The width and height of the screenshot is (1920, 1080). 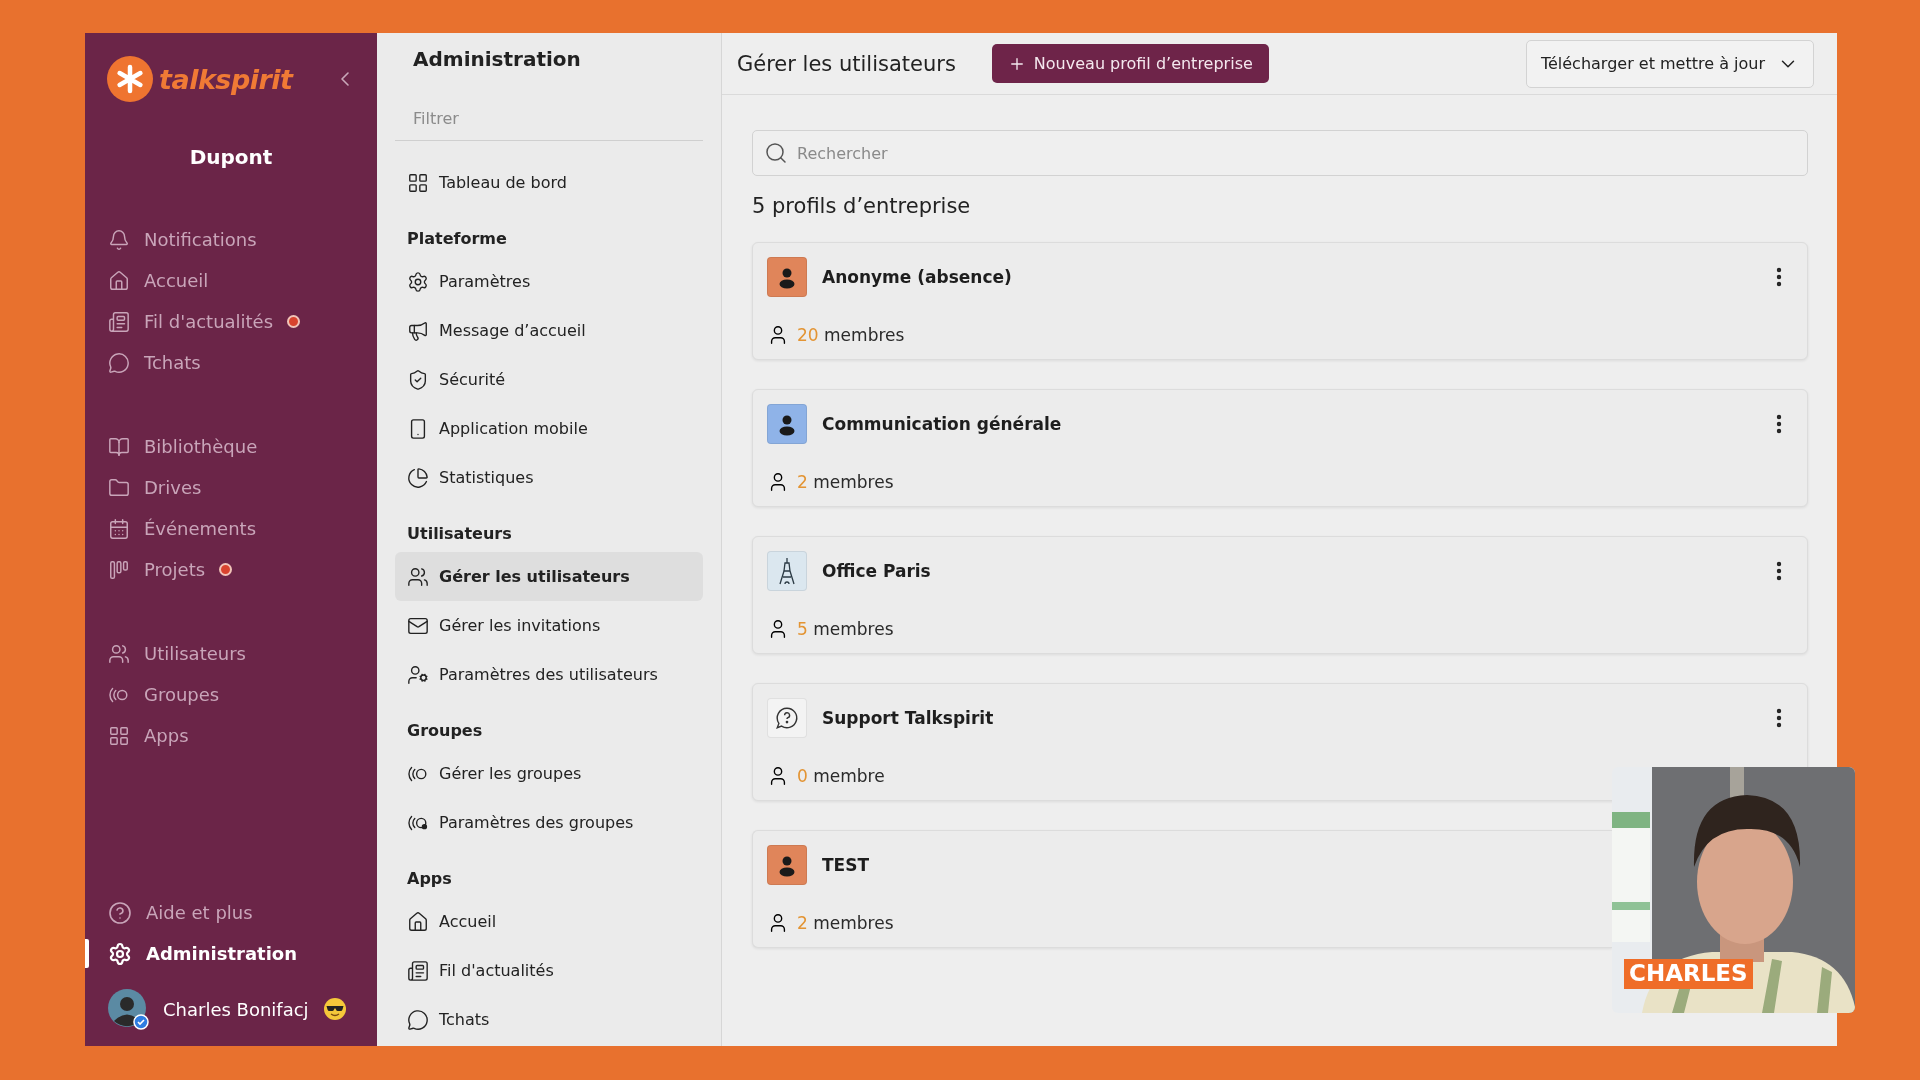 I want to click on filter-field: Filtrer, so click(x=549, y=122).